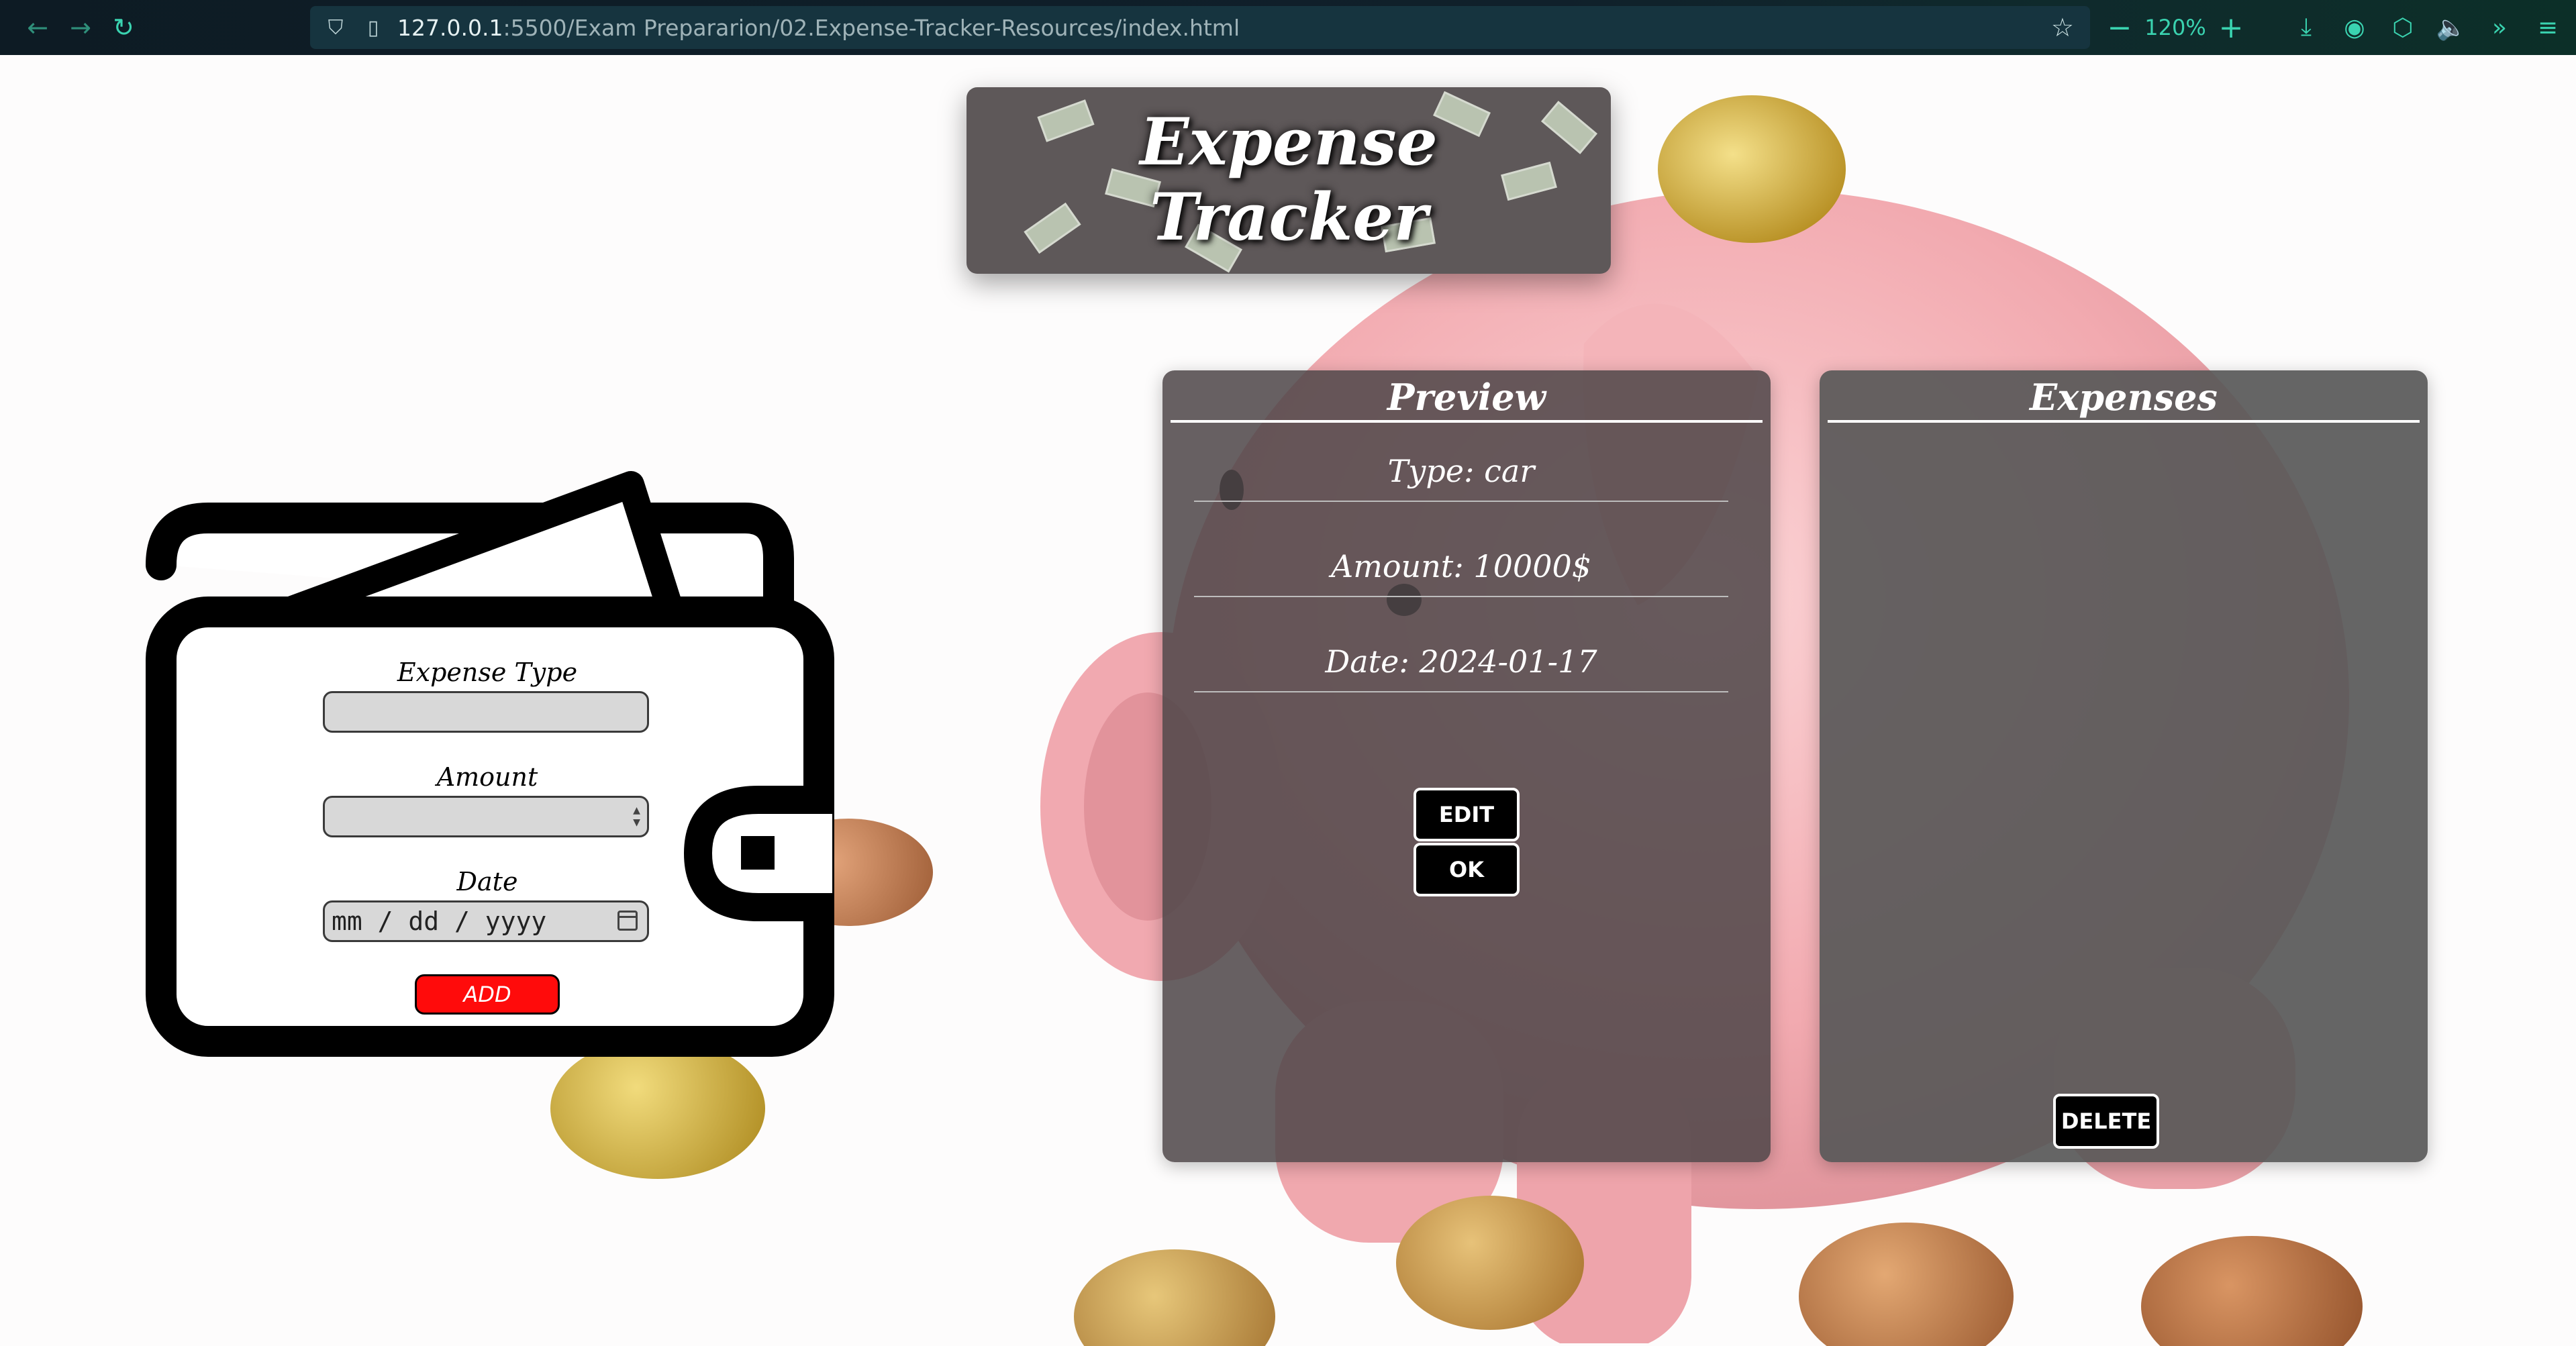 The image size is (2576, 1346). I want to click on page-icon: ▯, so click(373, 27).